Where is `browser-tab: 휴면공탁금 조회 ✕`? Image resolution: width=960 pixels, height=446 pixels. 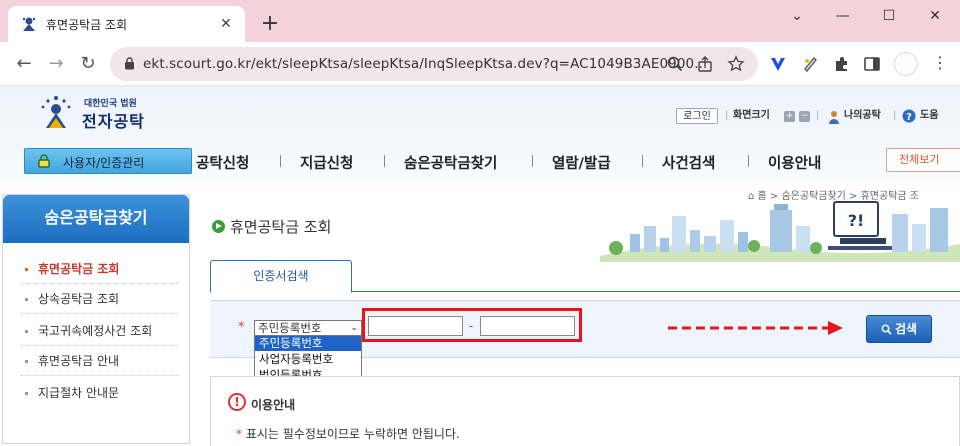 browser-tab: 휴면공탁금 조회 ✕ is located at coordinates (126, 24).